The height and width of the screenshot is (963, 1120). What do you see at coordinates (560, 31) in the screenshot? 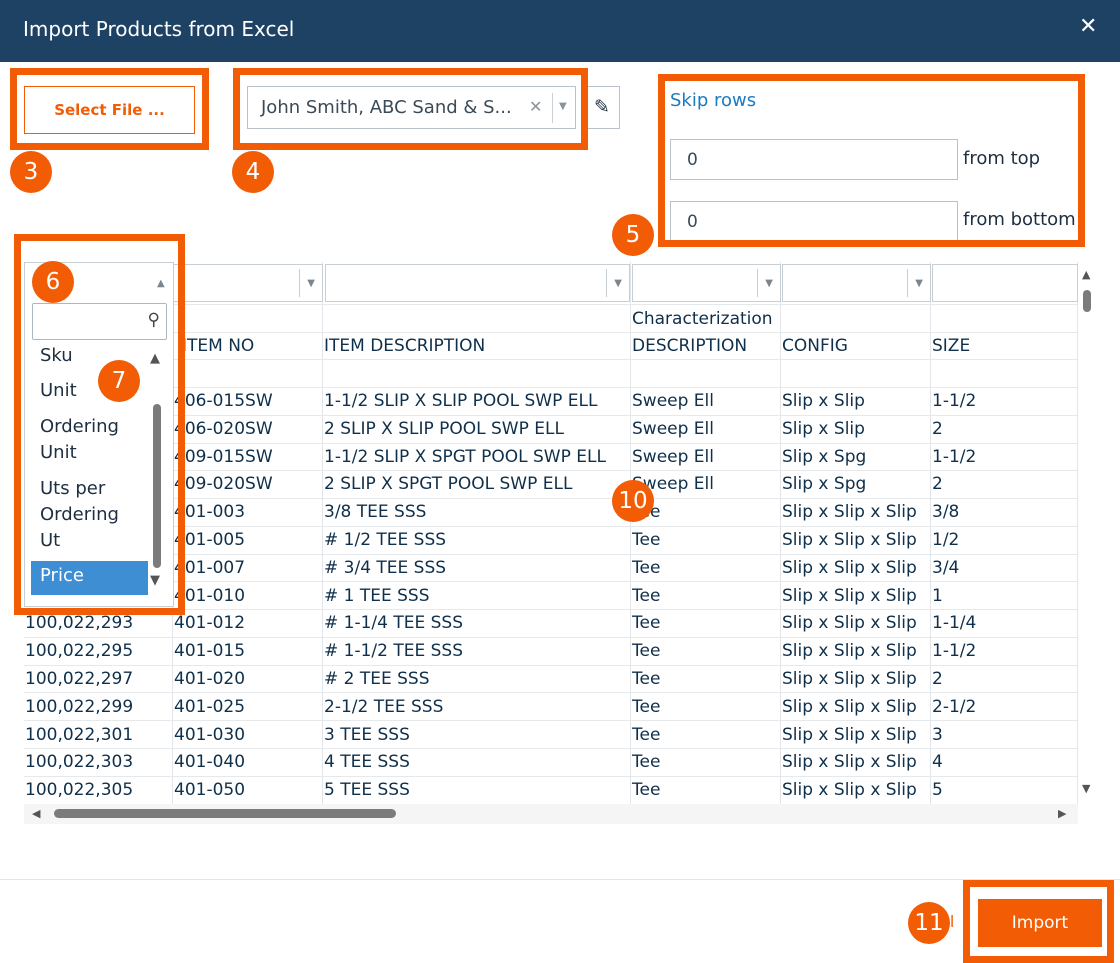
I see `dialog-header: Import Products from Excel ✕` at bounding box center [560, 31].